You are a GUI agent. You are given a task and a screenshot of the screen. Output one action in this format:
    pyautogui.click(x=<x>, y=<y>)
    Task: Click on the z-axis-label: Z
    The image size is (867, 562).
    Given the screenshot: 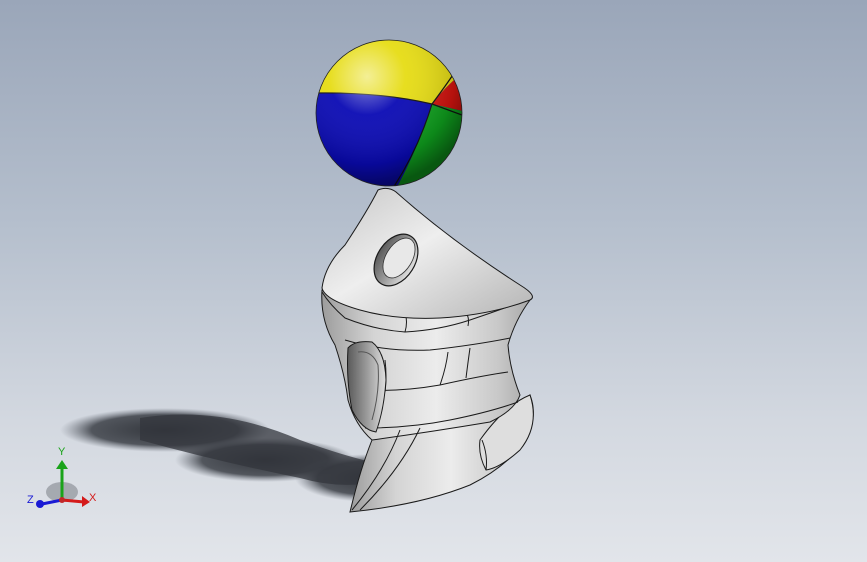 What is the action you would take?
    pyautogui.click(x=30, y=500)
    